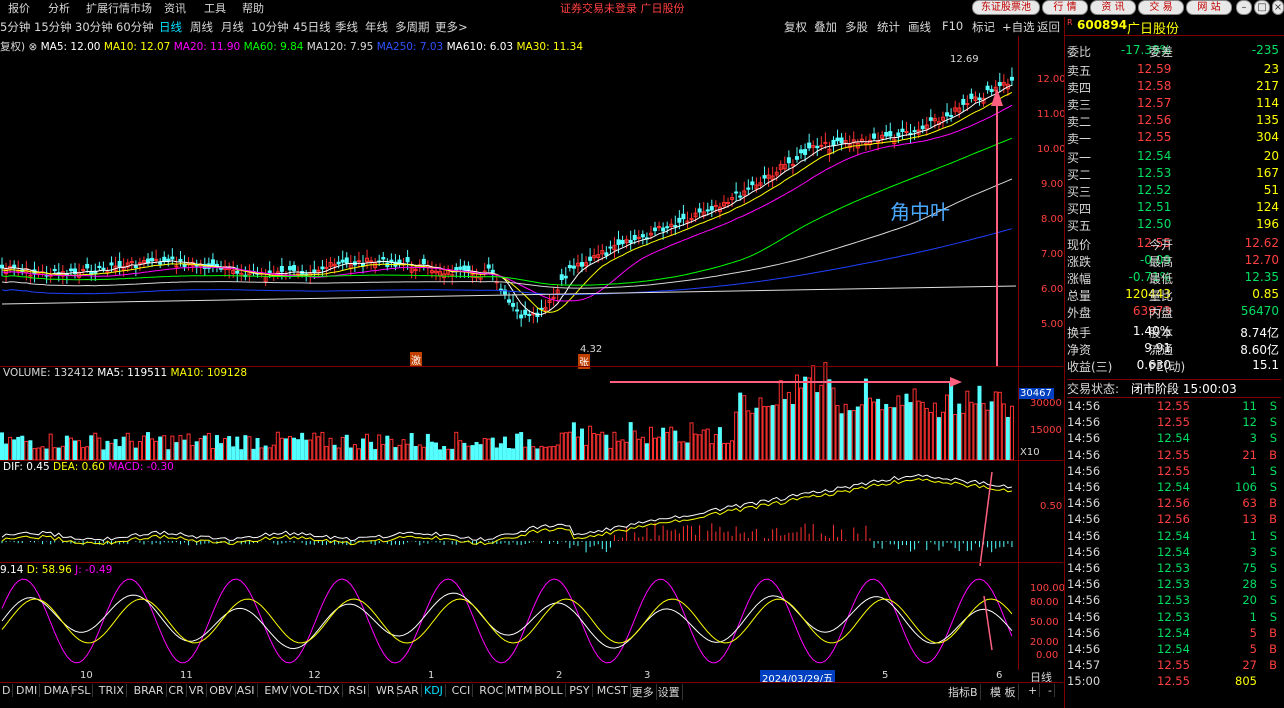 The width and height of the screenshot is (1284, 708). Describe the element at coordinates (795, 27) in the screenshot. I see `tool-adjust: 复权` at that location.